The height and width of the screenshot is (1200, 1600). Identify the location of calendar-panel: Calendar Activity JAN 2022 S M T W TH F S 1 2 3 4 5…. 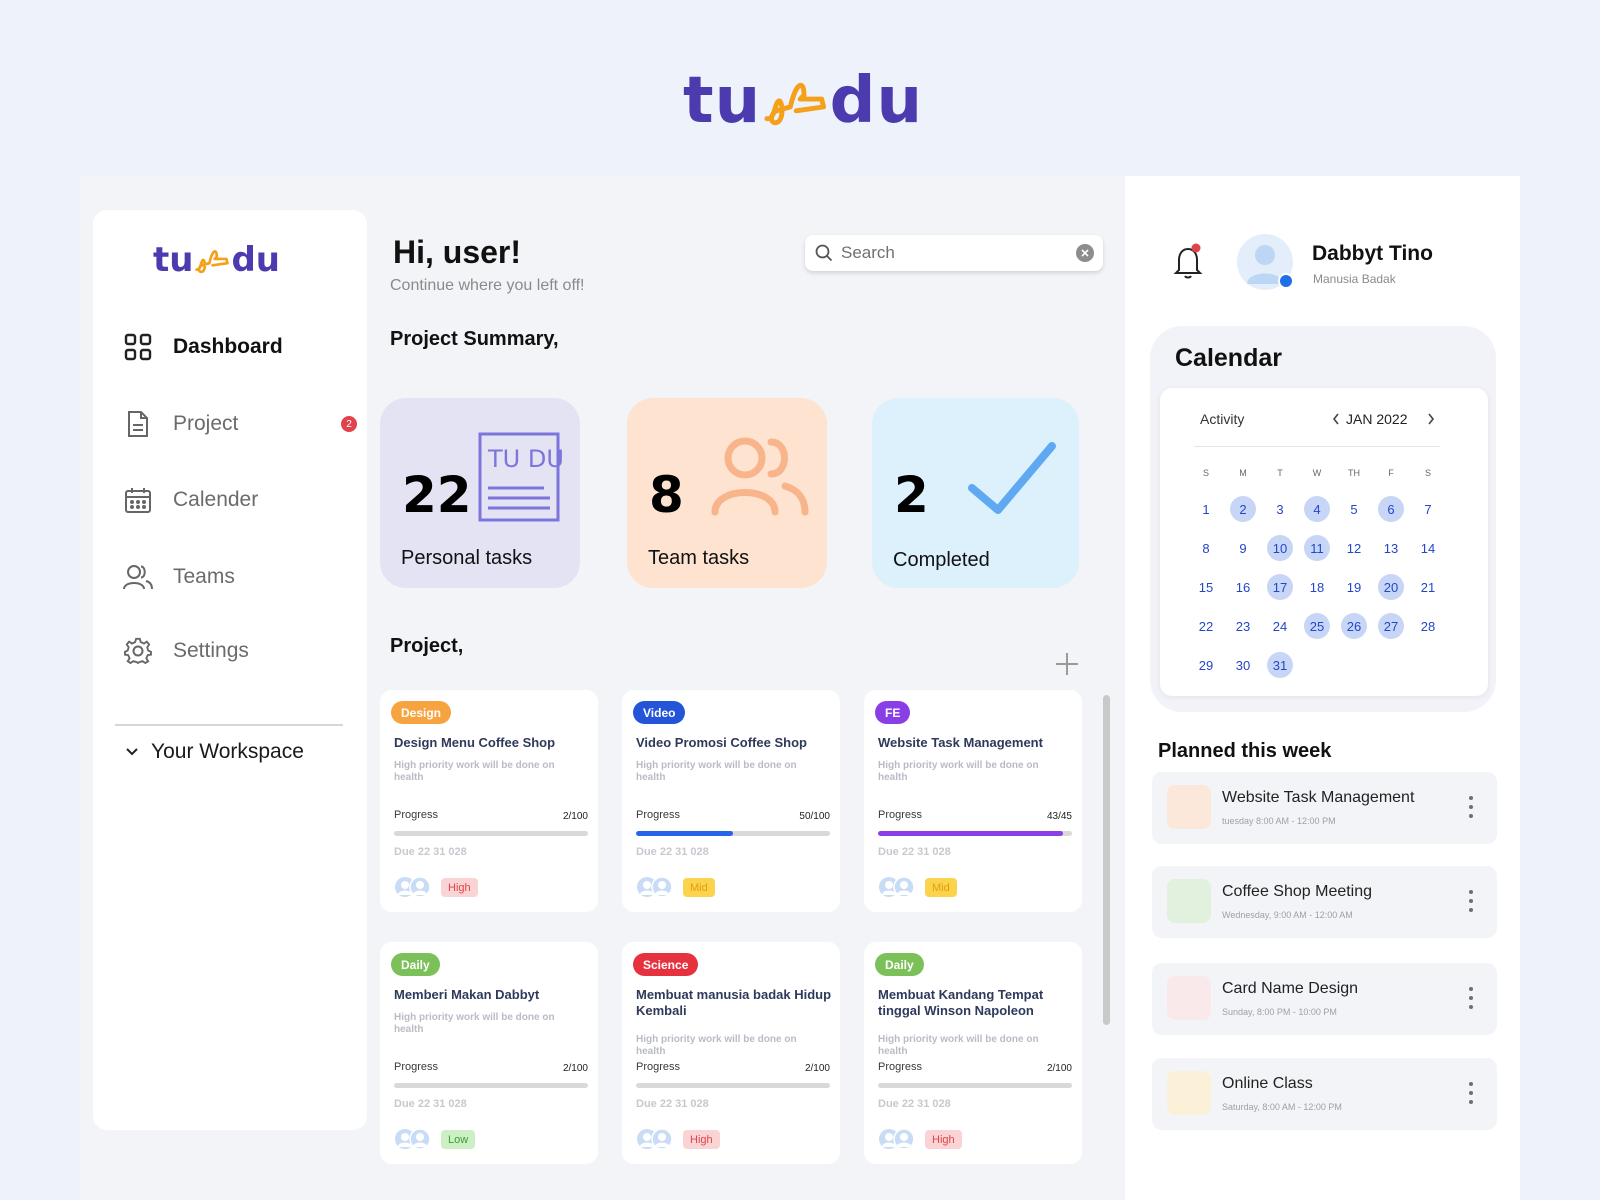
(1323, 519).